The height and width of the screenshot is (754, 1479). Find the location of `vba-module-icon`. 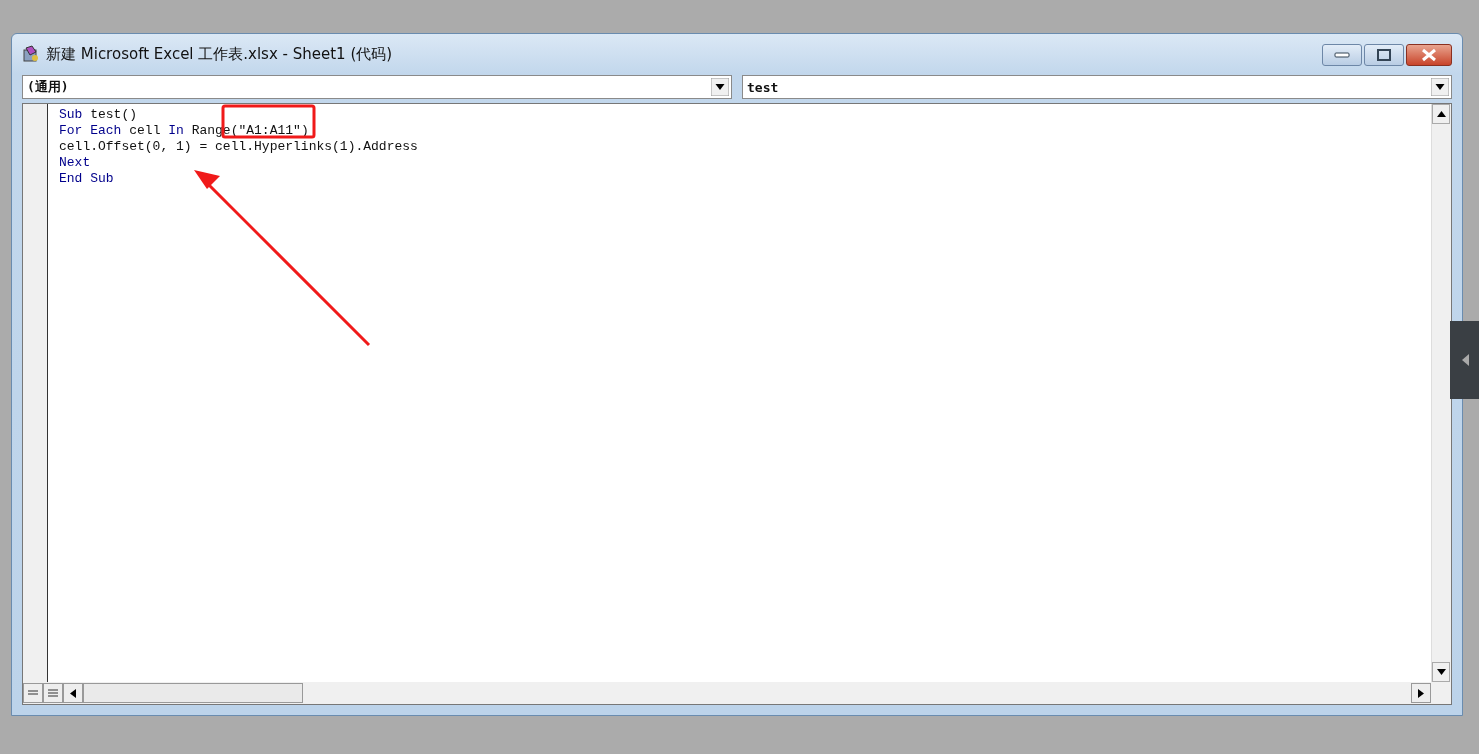

vba-module-icon is located at coordinates (31, 54).